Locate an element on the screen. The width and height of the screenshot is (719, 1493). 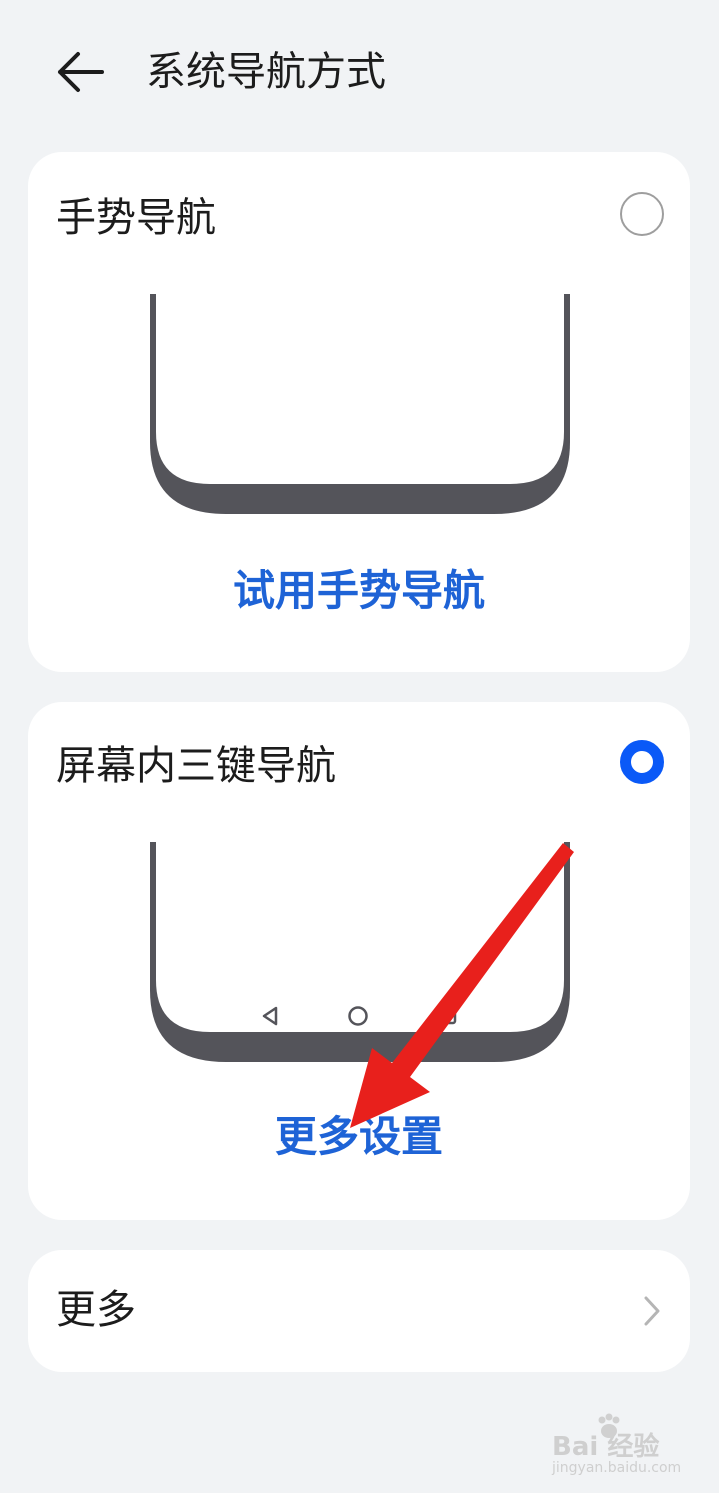
back-button is located at coordinates (80, 72).